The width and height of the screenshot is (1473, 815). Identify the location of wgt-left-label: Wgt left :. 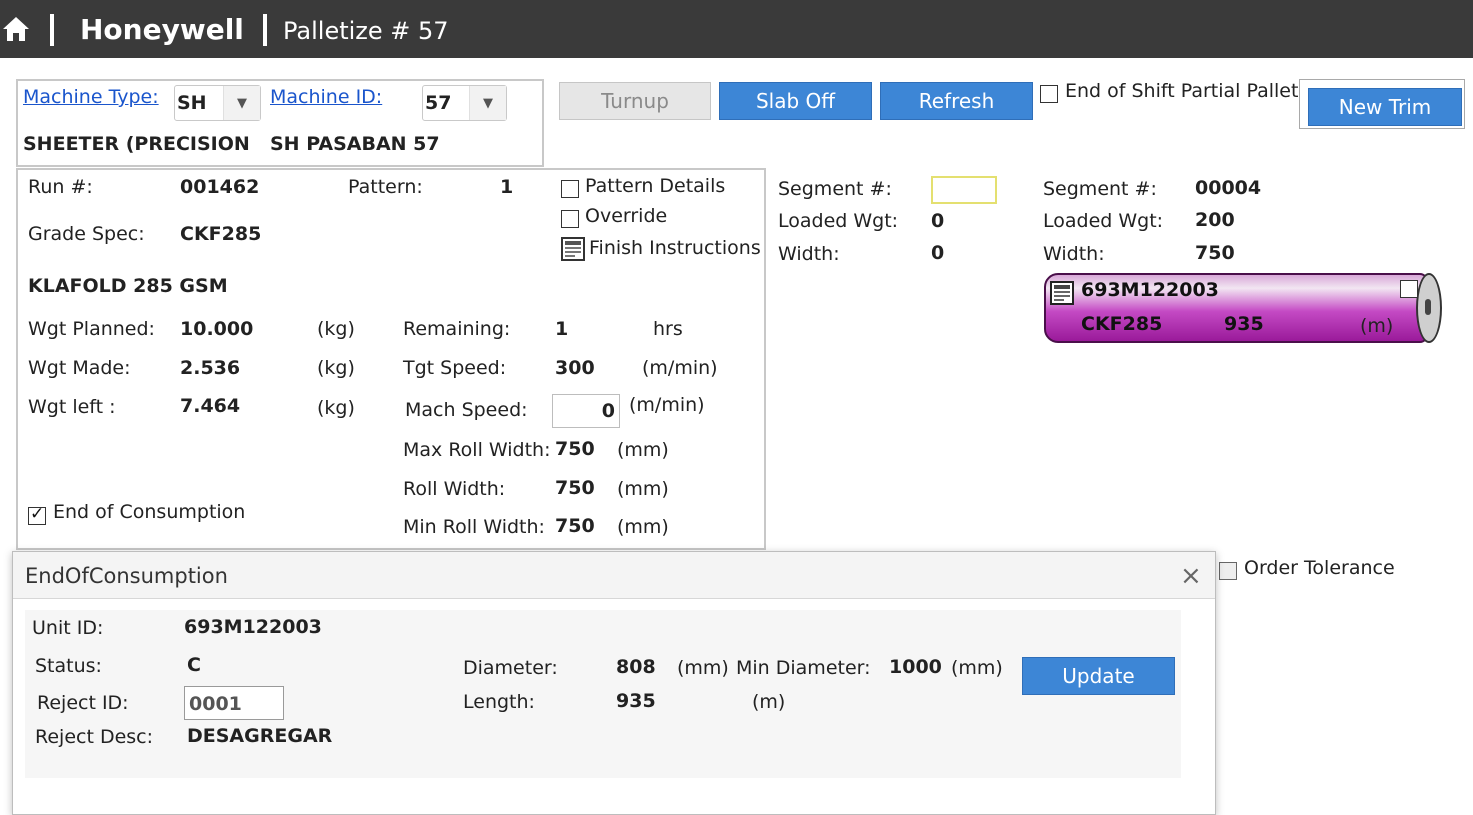
(72, 407).